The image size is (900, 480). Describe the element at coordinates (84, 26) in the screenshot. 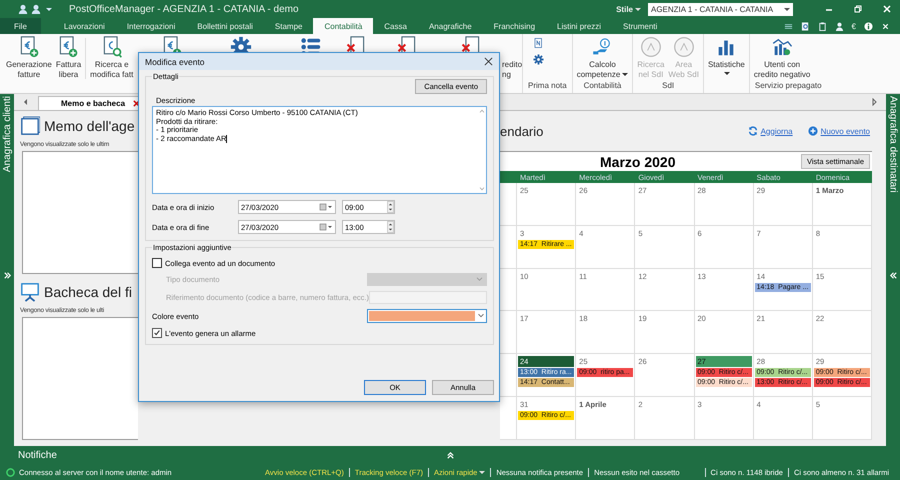

I see `ribbon-tab: Lavorazioni` at that location.